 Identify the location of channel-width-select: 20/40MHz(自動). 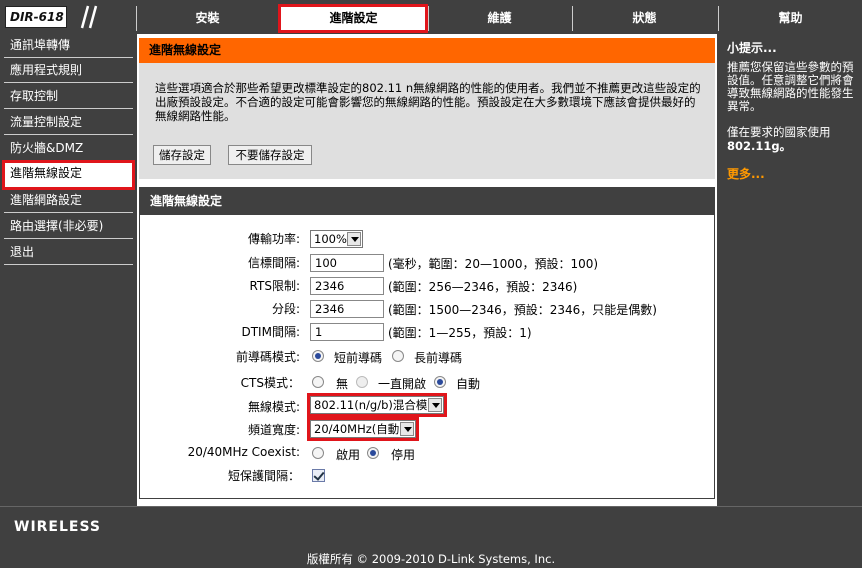
(363, 429).